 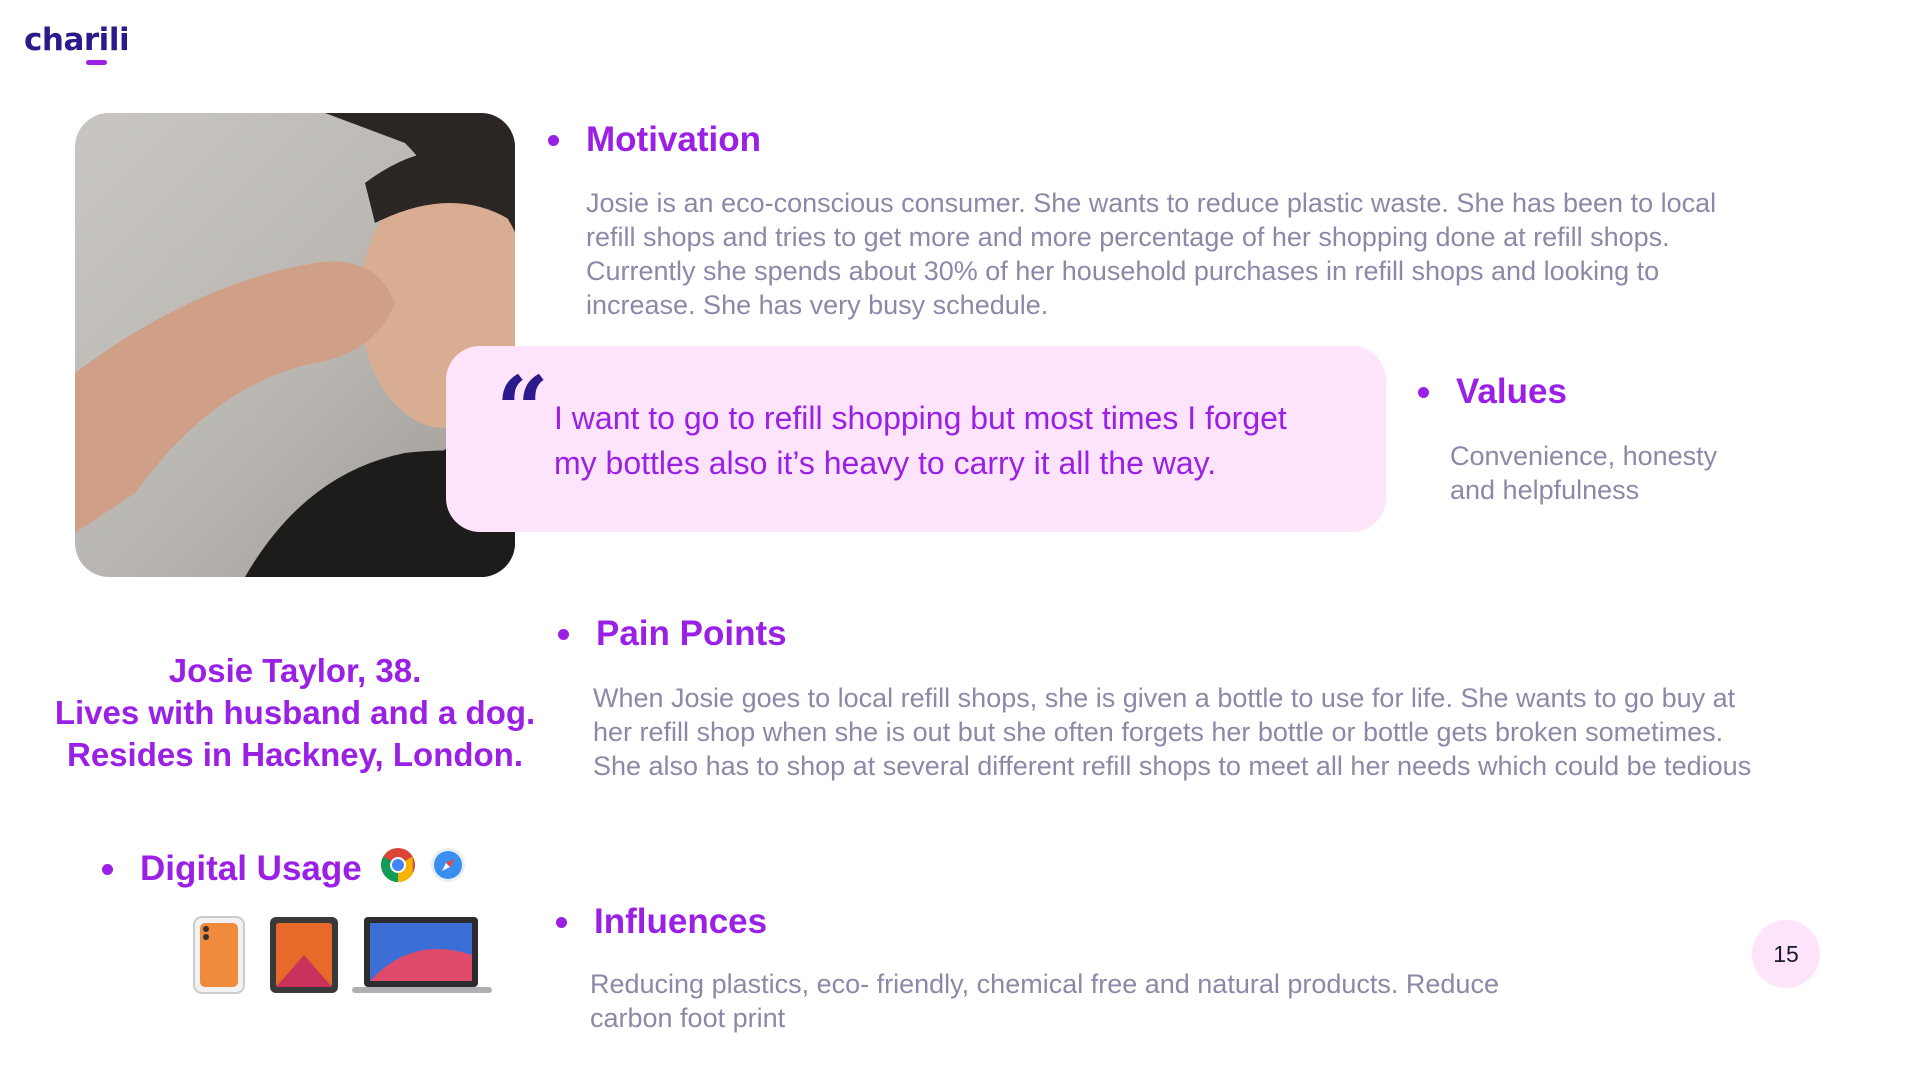 I want to click on values-title: Values, so click(x=1511, y=391).